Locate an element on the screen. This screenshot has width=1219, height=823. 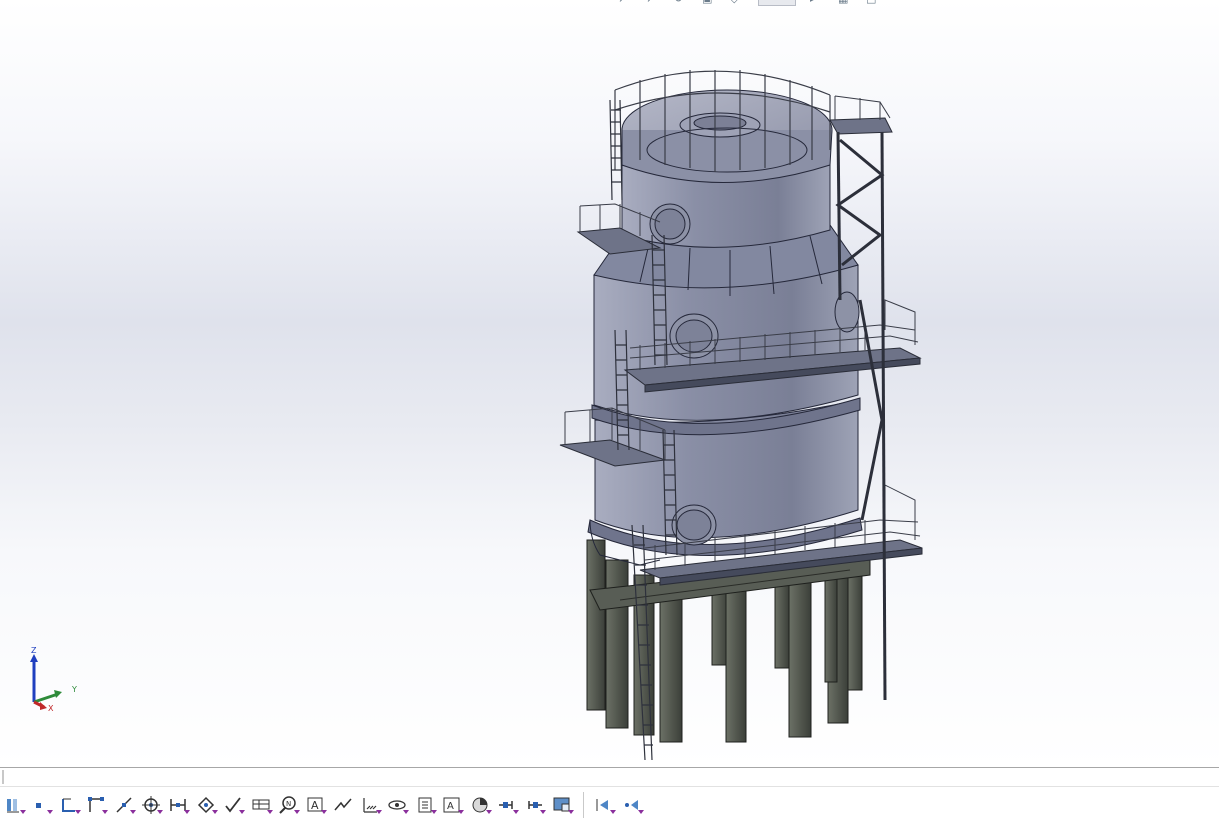
text-a-icon: A is located at coordinates (315, 805).